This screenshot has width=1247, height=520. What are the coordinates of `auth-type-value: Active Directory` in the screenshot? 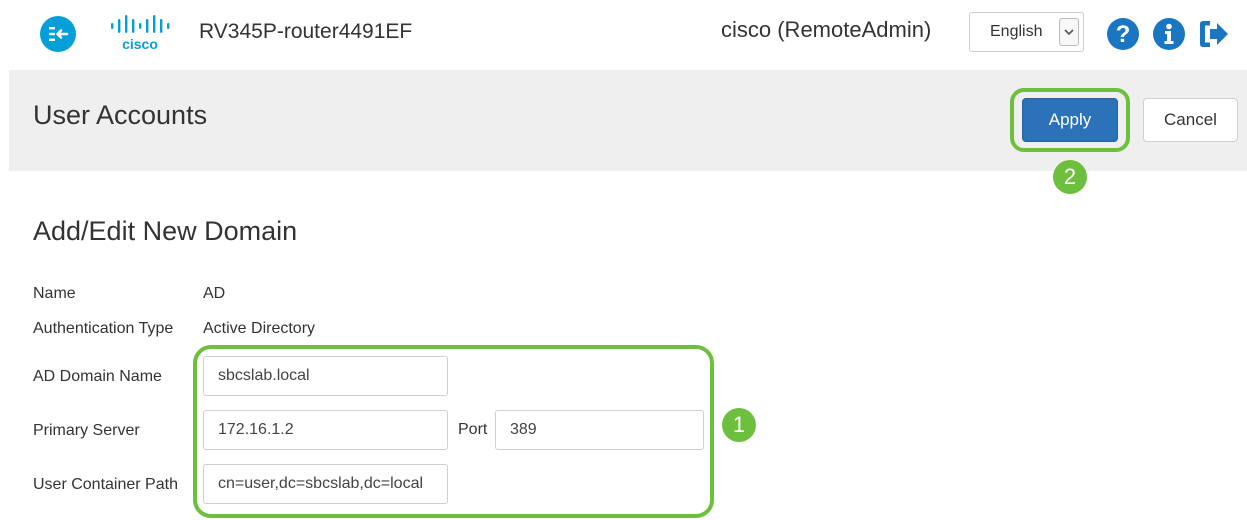 It's located at (259, 328).